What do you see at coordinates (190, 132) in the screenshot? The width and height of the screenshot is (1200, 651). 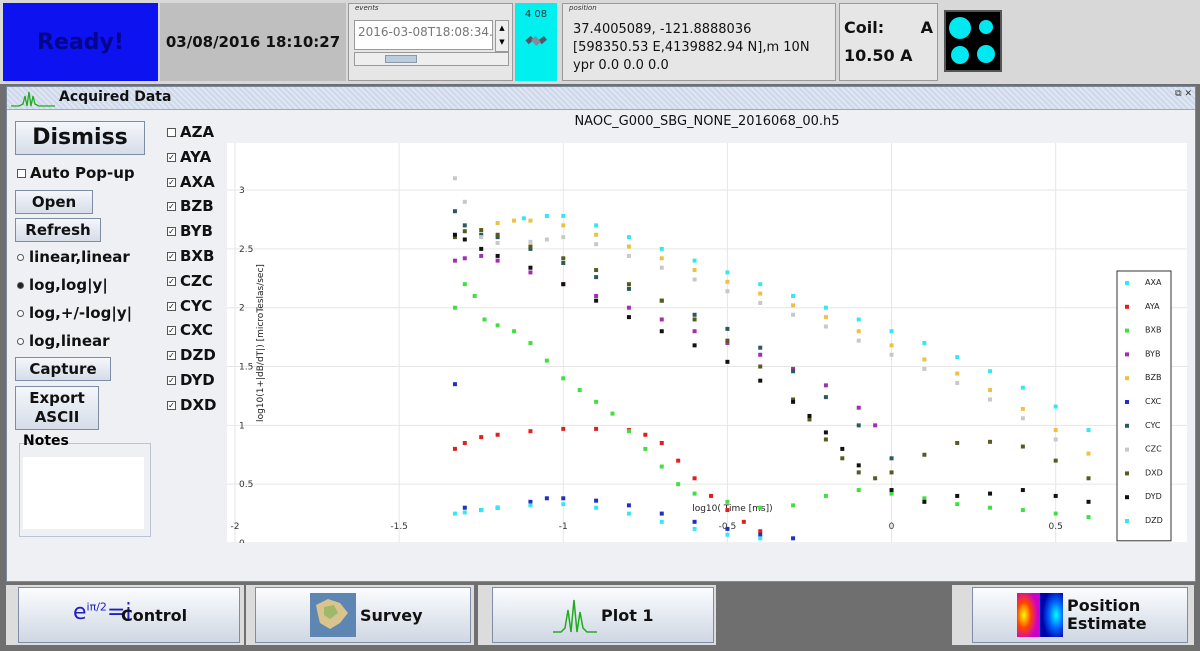 I see `channel-checkbox-aza: AZA` at bounding box center [190, 132].